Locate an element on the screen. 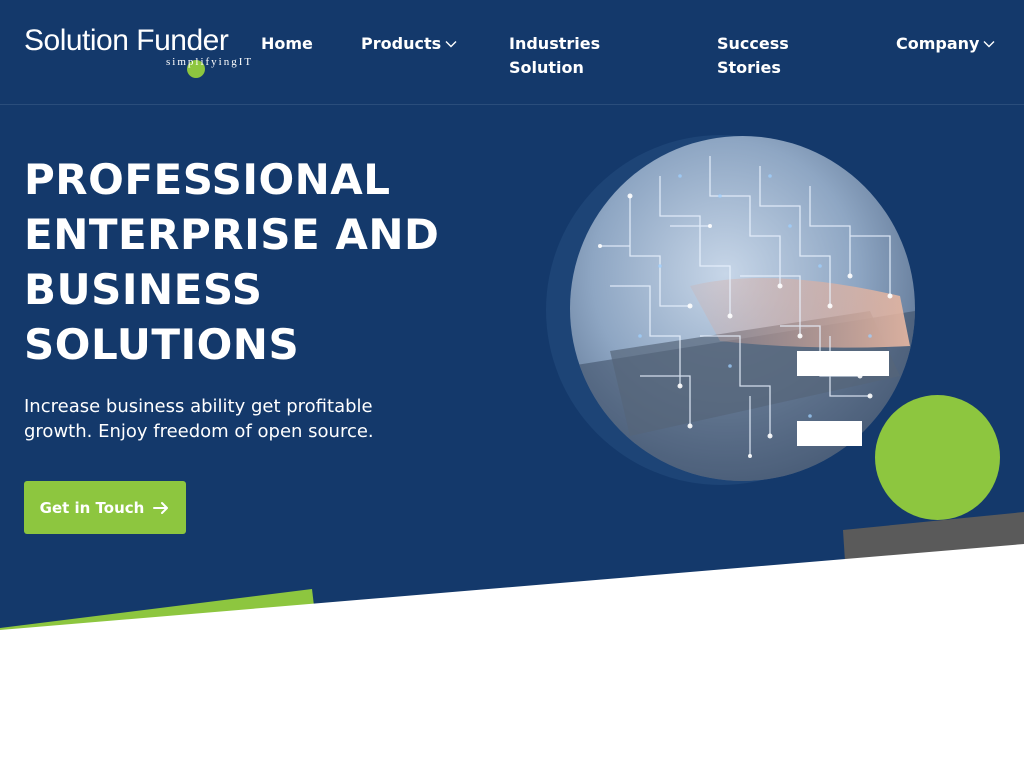 The image size is (1024, 768). logo-tagline: simplifyingIT is located at coordinates (210, 62).